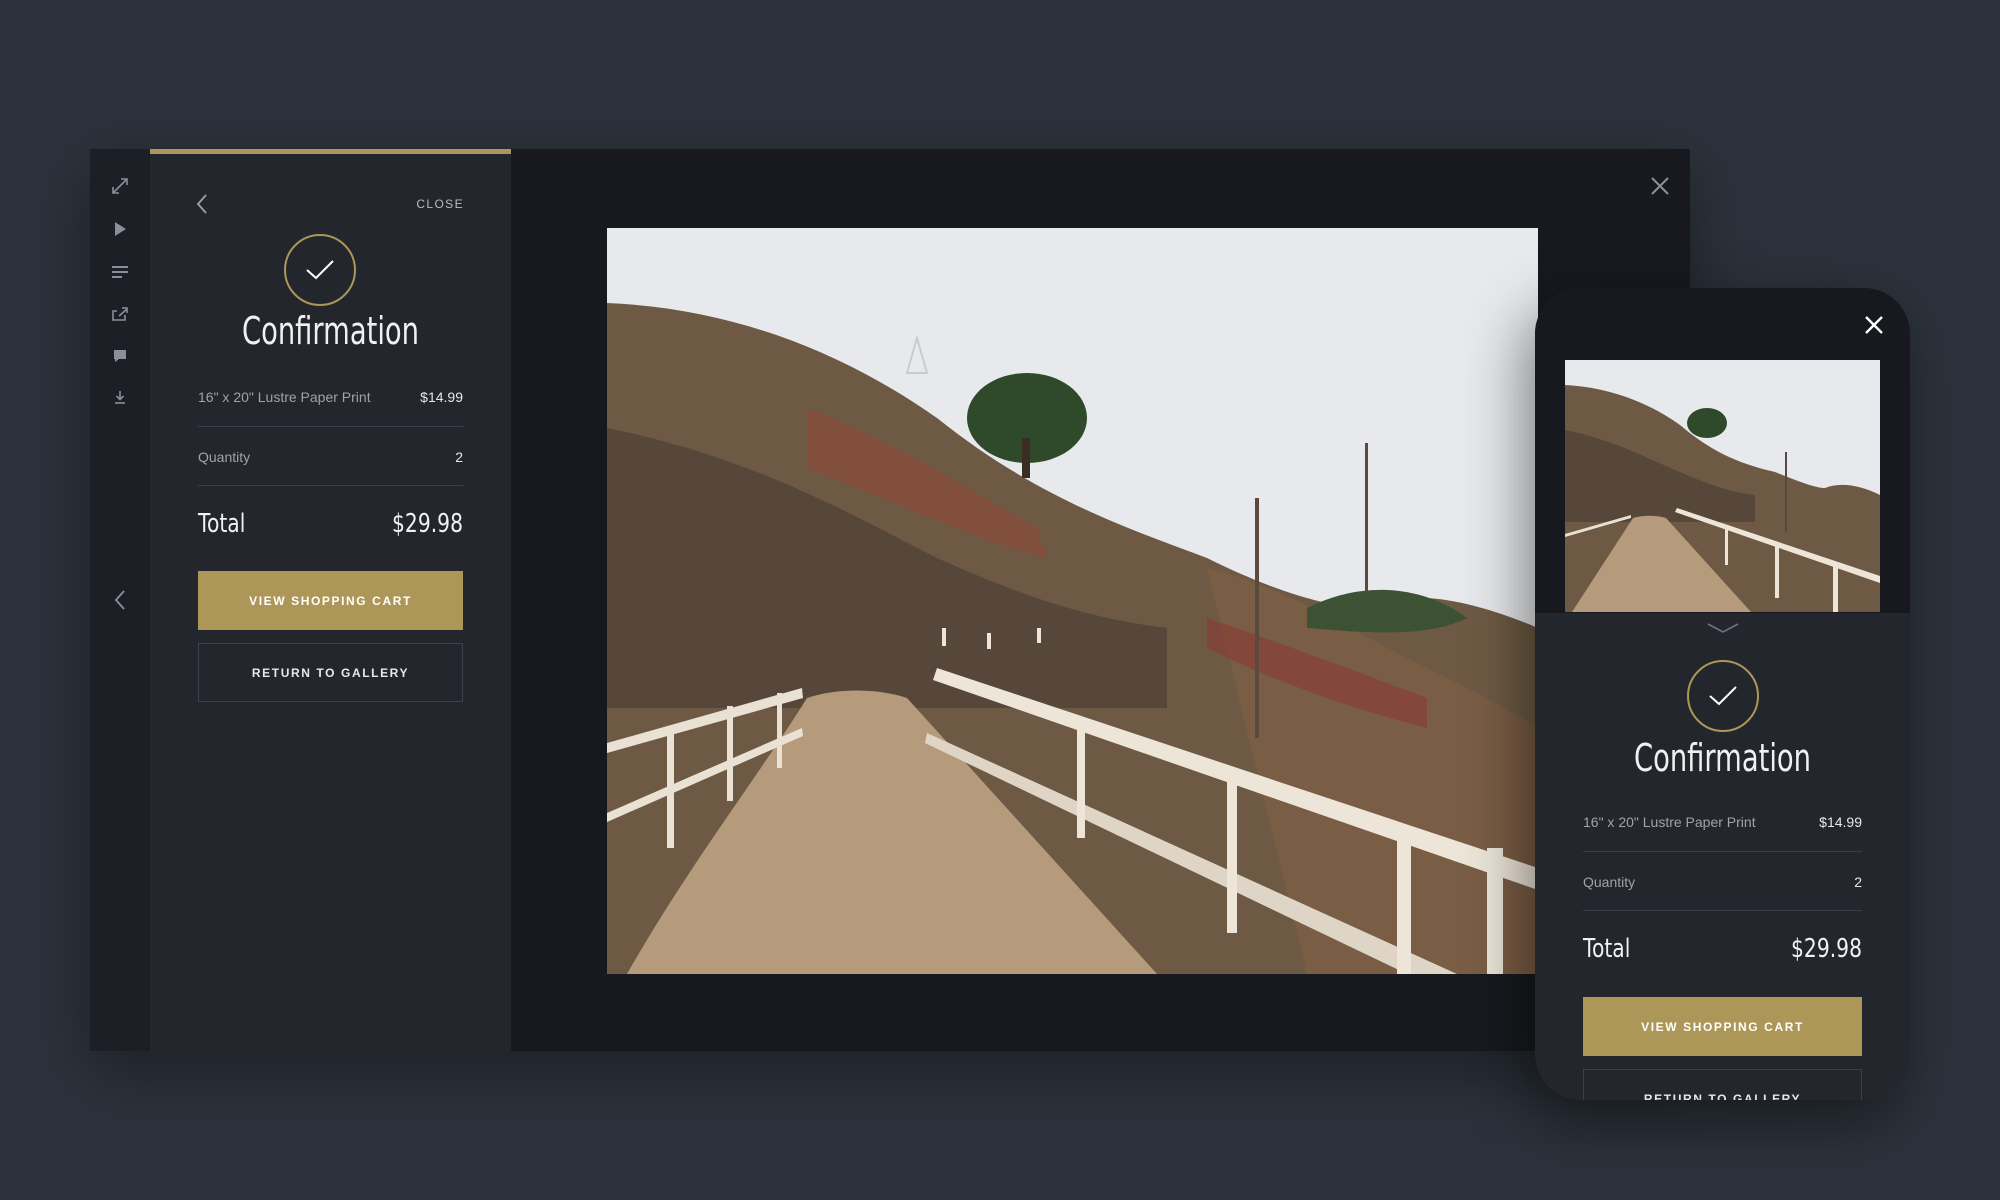  Describe the element at coordinates (120, 186) in the screenshot. I see `fullscreen-icon` at that location.